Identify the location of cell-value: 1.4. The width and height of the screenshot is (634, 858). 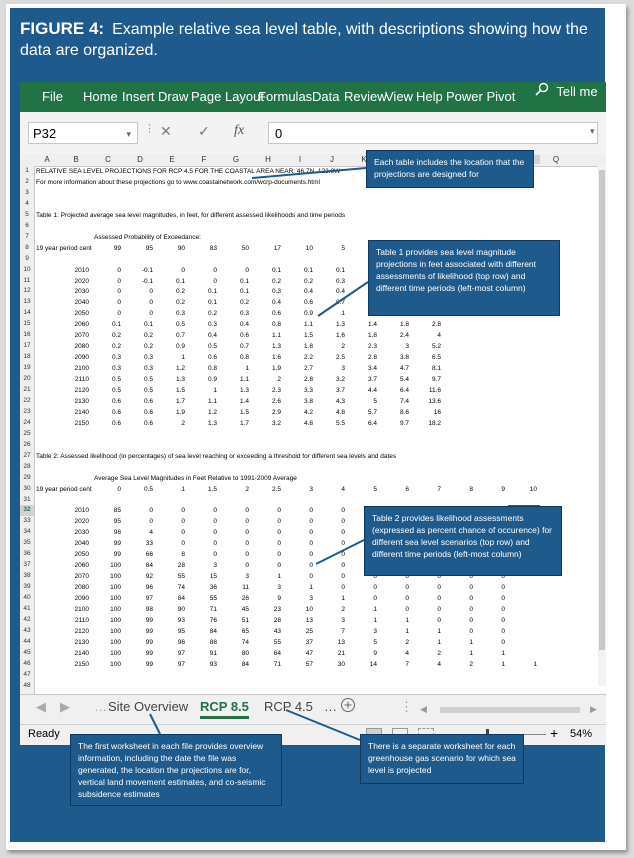
(362, 324).